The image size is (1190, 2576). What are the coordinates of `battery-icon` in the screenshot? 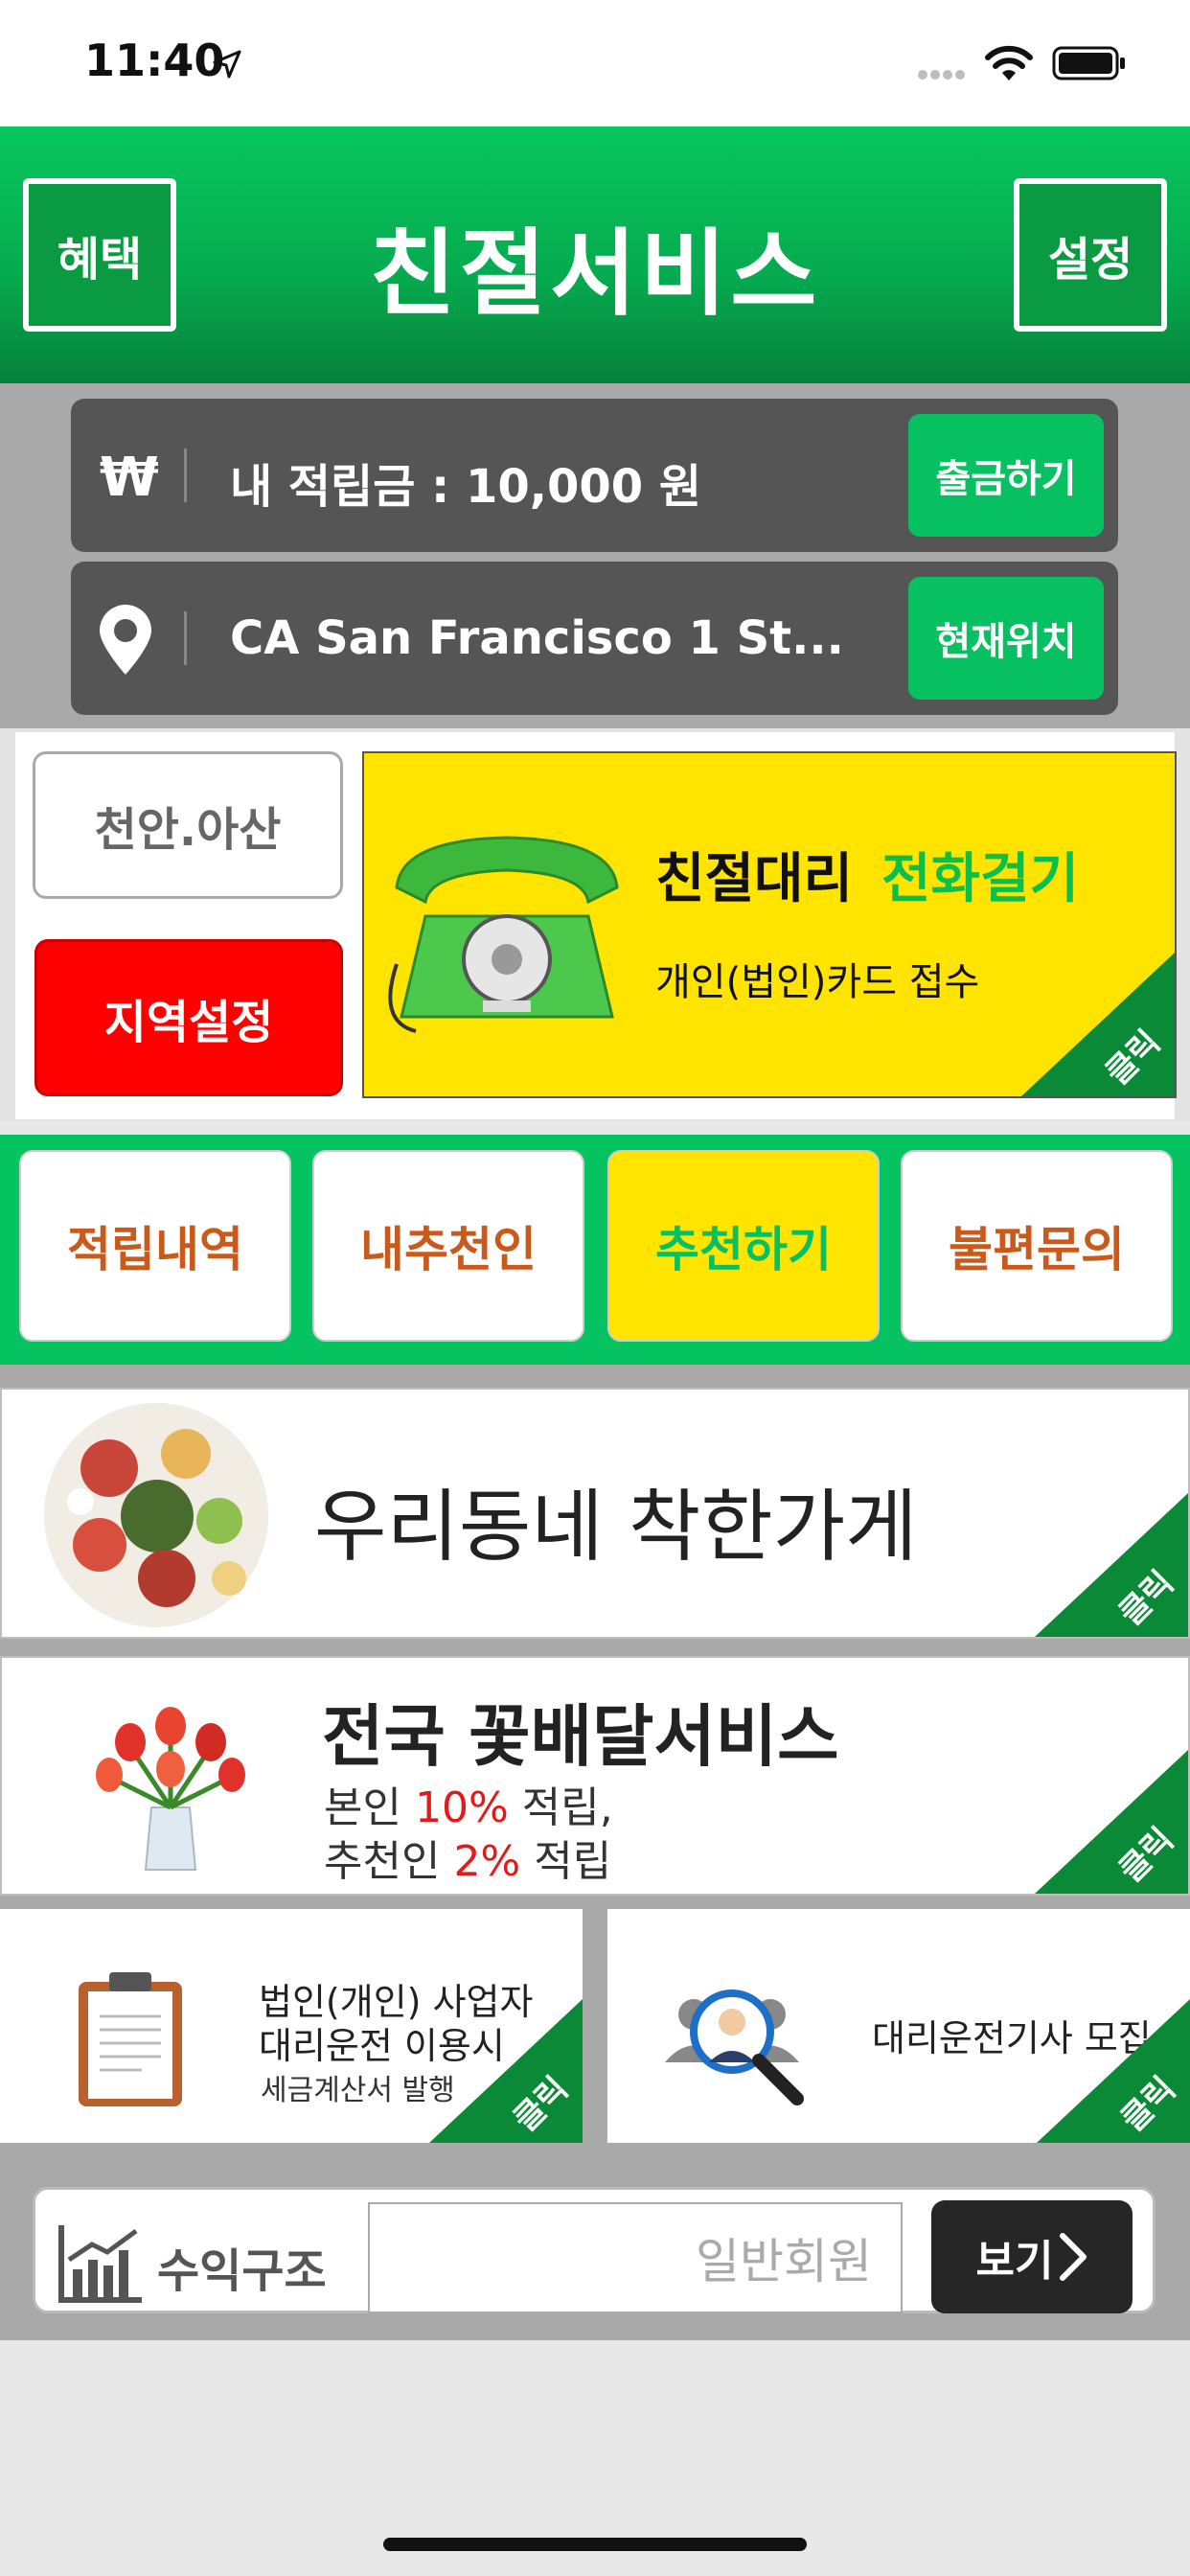 It's located at (1089, 63).